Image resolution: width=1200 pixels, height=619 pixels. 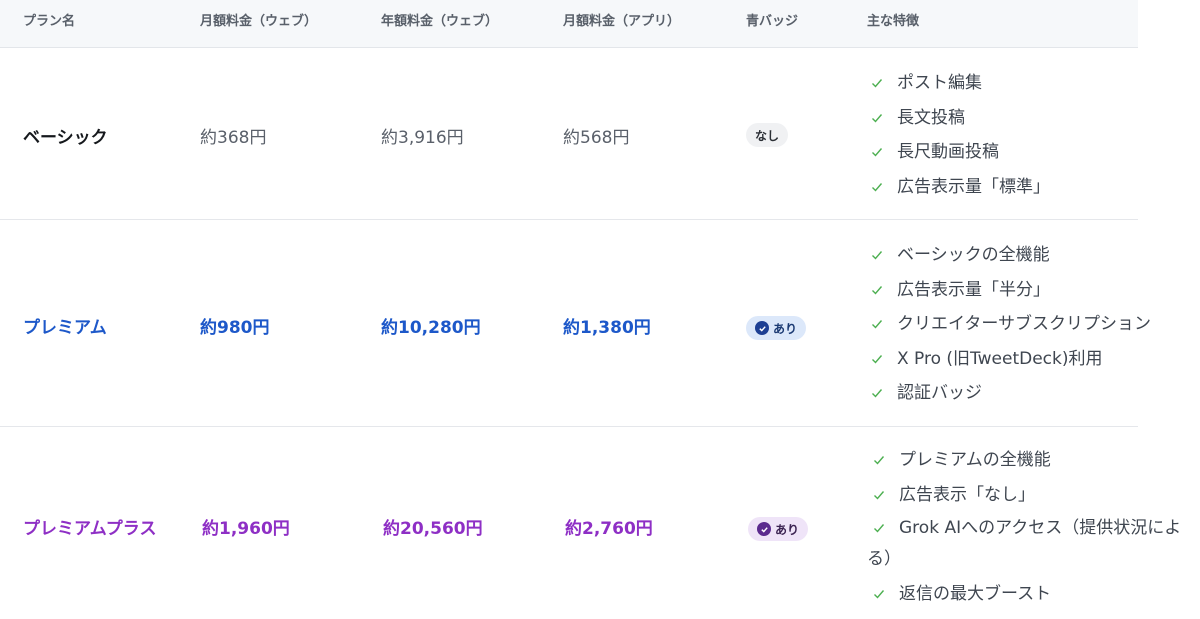 I want to click on list-item: X Pro (旧TweetDeck)利用, so click(x=1011, y=359).